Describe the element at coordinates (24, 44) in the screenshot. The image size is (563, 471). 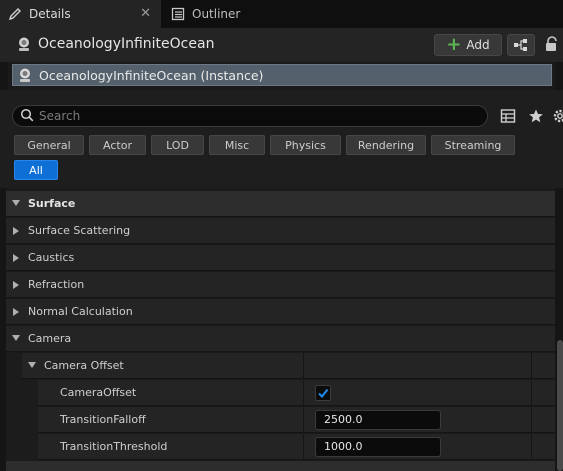
I see `actor-icon` at that location.